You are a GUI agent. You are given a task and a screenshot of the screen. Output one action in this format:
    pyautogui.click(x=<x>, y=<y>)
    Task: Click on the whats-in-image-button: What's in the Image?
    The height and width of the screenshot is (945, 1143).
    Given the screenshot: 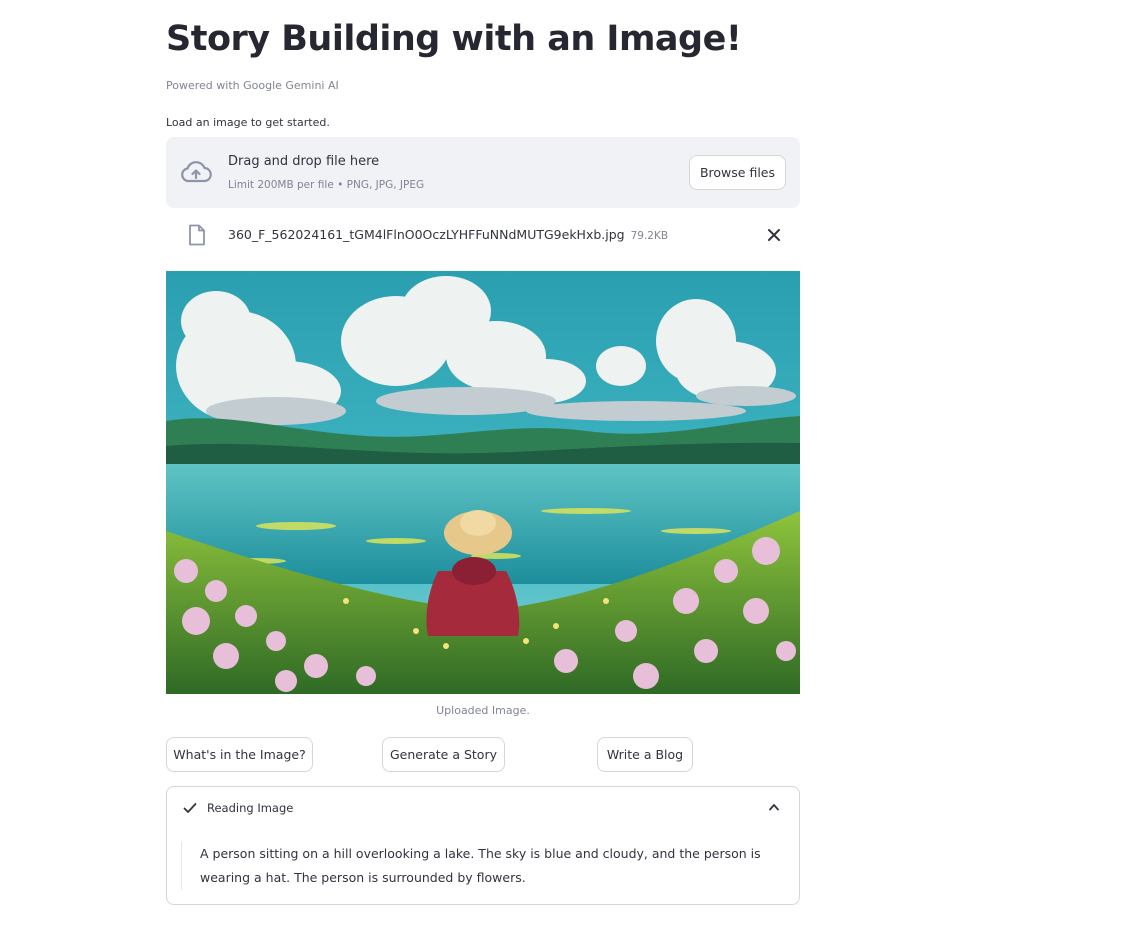 What is the action you would take?
    pyautogui.click(x=239, y=754)
    